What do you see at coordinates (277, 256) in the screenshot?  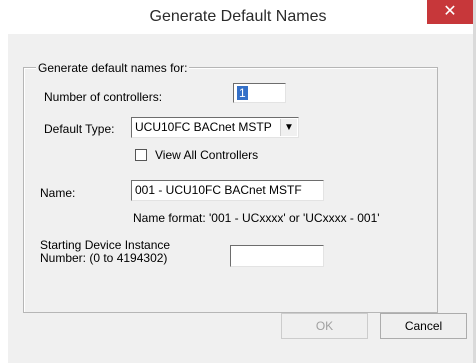 I see `starting-instance-input` at bounding box center [277, 256].